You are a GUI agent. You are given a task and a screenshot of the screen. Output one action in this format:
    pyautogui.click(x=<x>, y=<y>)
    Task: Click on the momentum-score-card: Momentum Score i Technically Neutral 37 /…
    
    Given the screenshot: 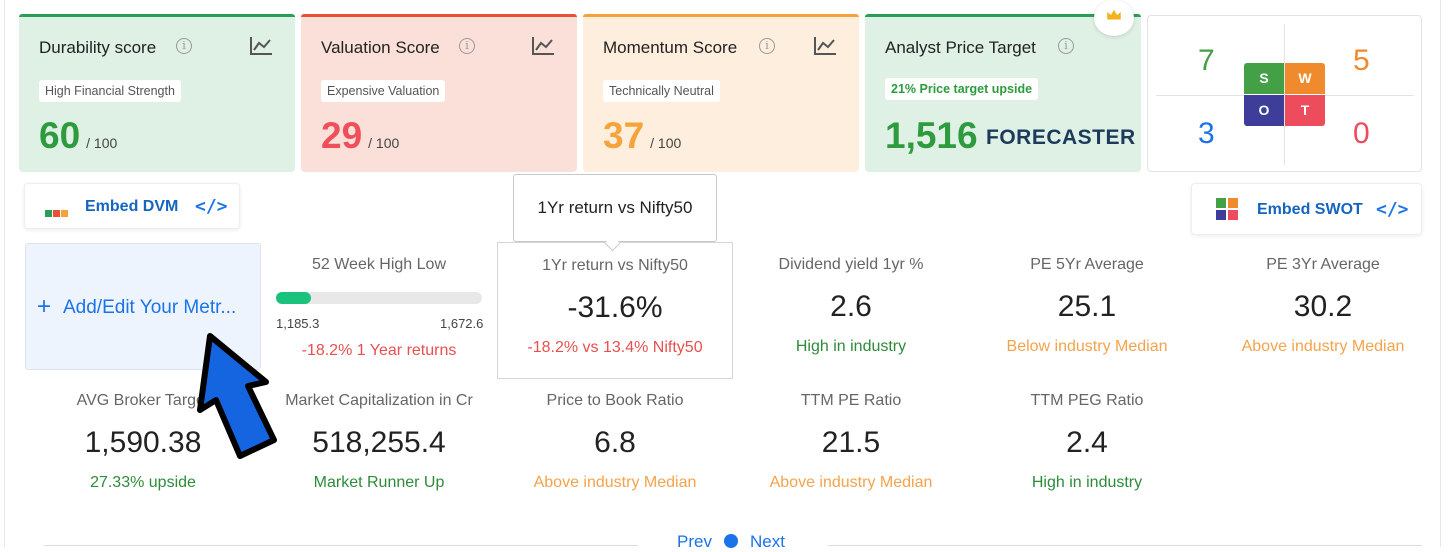 What is the action you would take?
    pyautogui.click(x=721, y=93)
    